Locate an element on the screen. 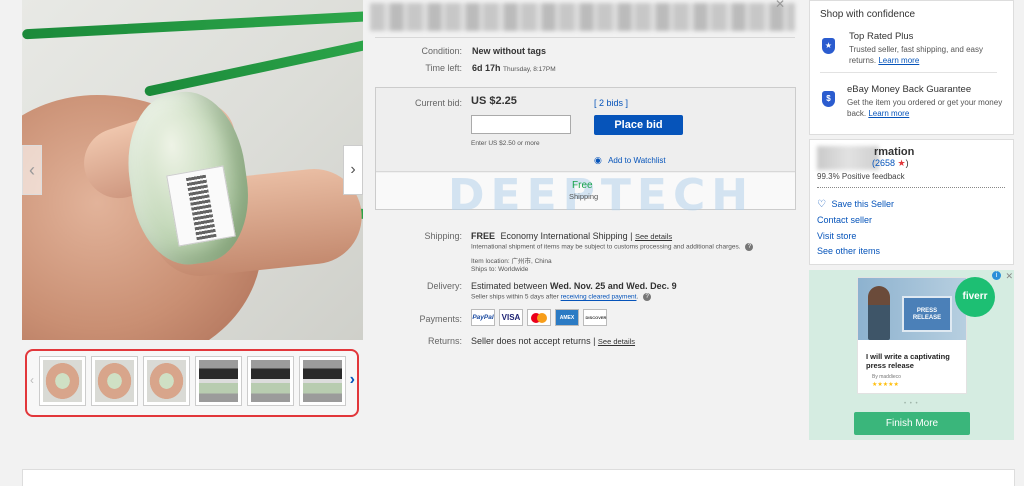 The height and width of the screenshot is (486, 1024). money-back-shield-icon: $ is located at coordinates (828, 99).